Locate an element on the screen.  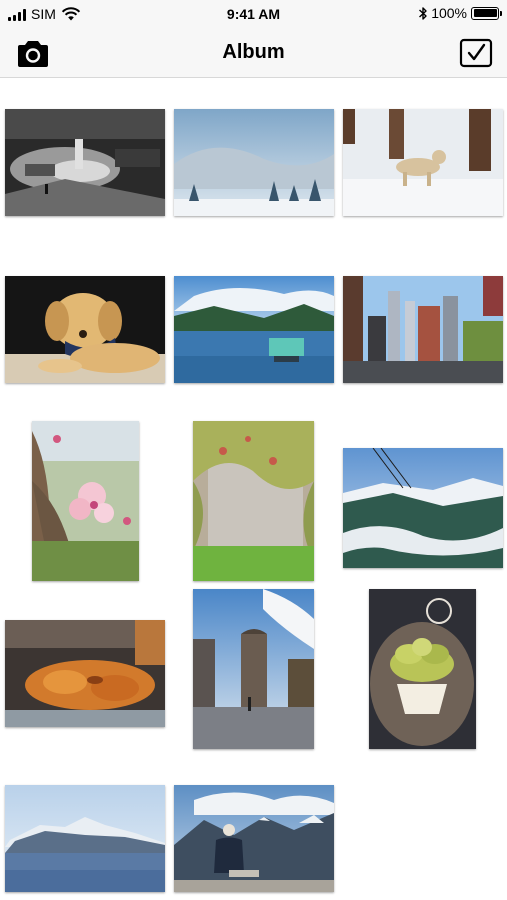
status-bar: SIM 9:41 AM 100% is located at coordinates (253, 15).